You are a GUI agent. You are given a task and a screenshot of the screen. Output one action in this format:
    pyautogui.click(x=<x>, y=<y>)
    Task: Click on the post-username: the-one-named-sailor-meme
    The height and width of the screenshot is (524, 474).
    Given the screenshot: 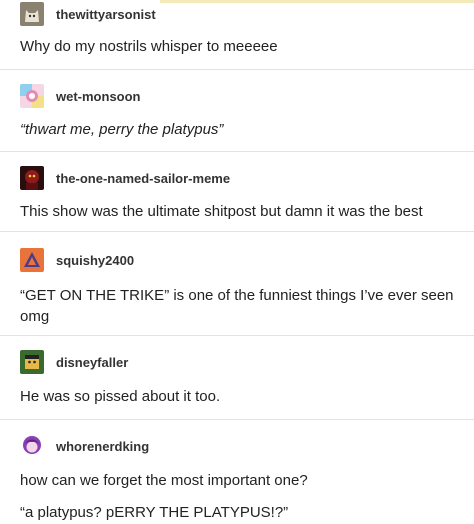 What is the action you would take?
    pyautogui.click(x=143, y=178)
    